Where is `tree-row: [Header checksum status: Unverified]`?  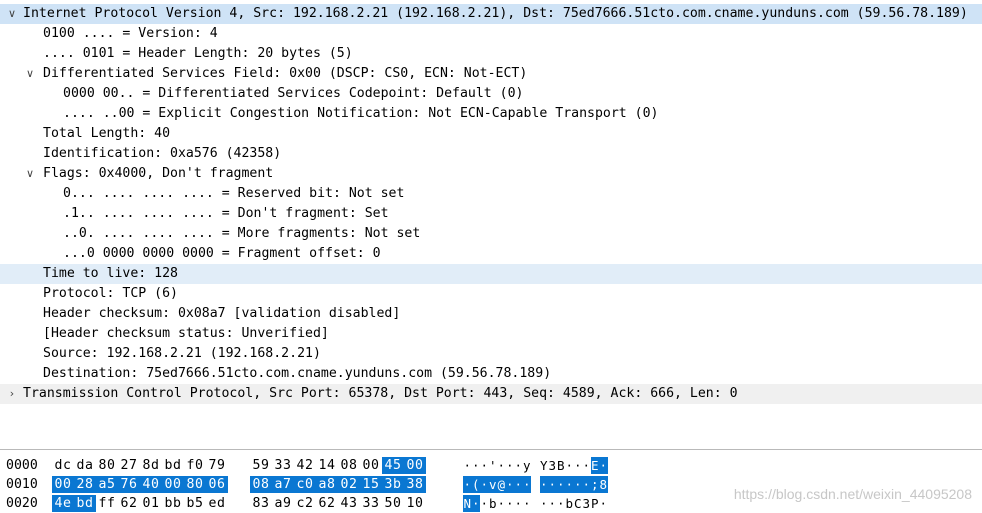 tree-row: [Header checksum status: Unverified] is located at coordinates (491, 334).